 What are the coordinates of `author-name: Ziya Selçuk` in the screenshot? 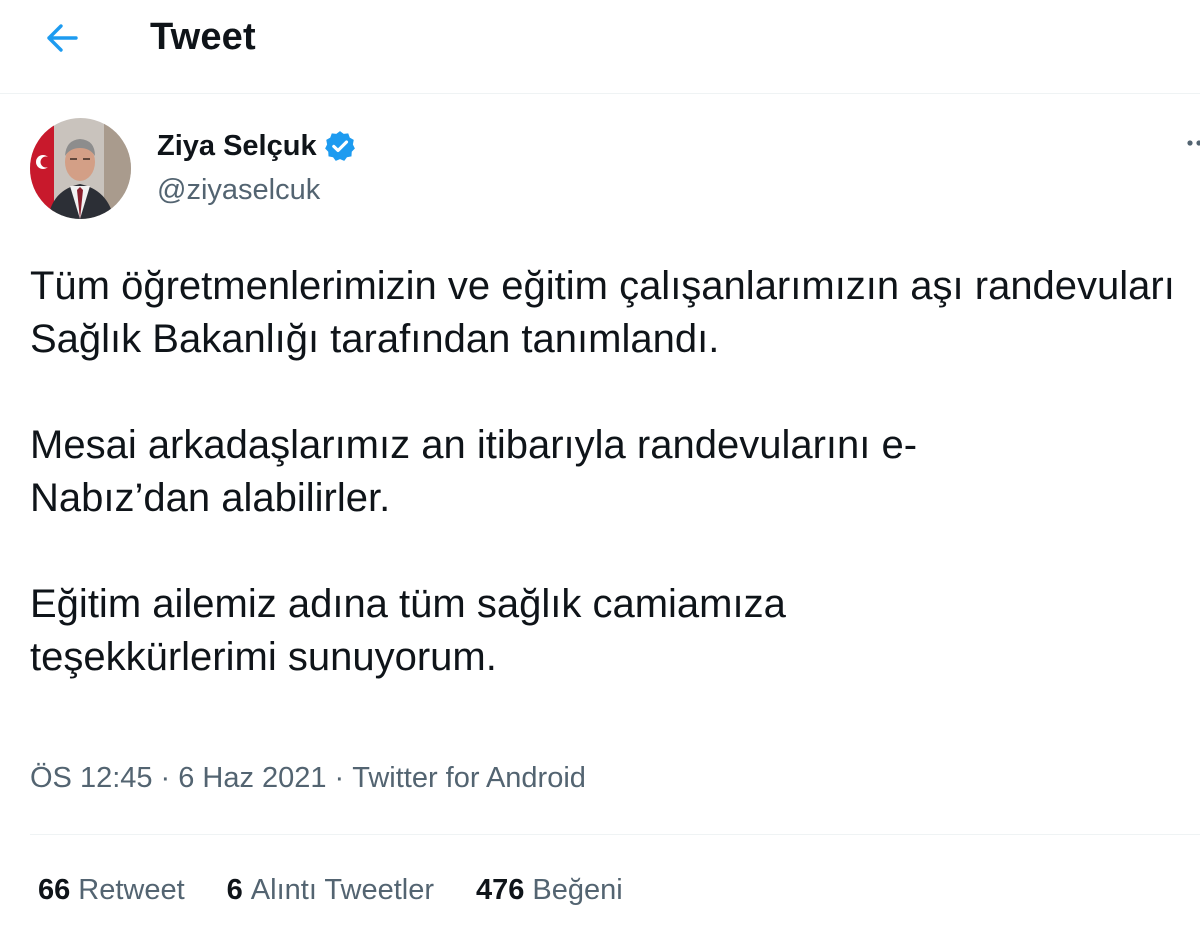 It's located at (257, 146).